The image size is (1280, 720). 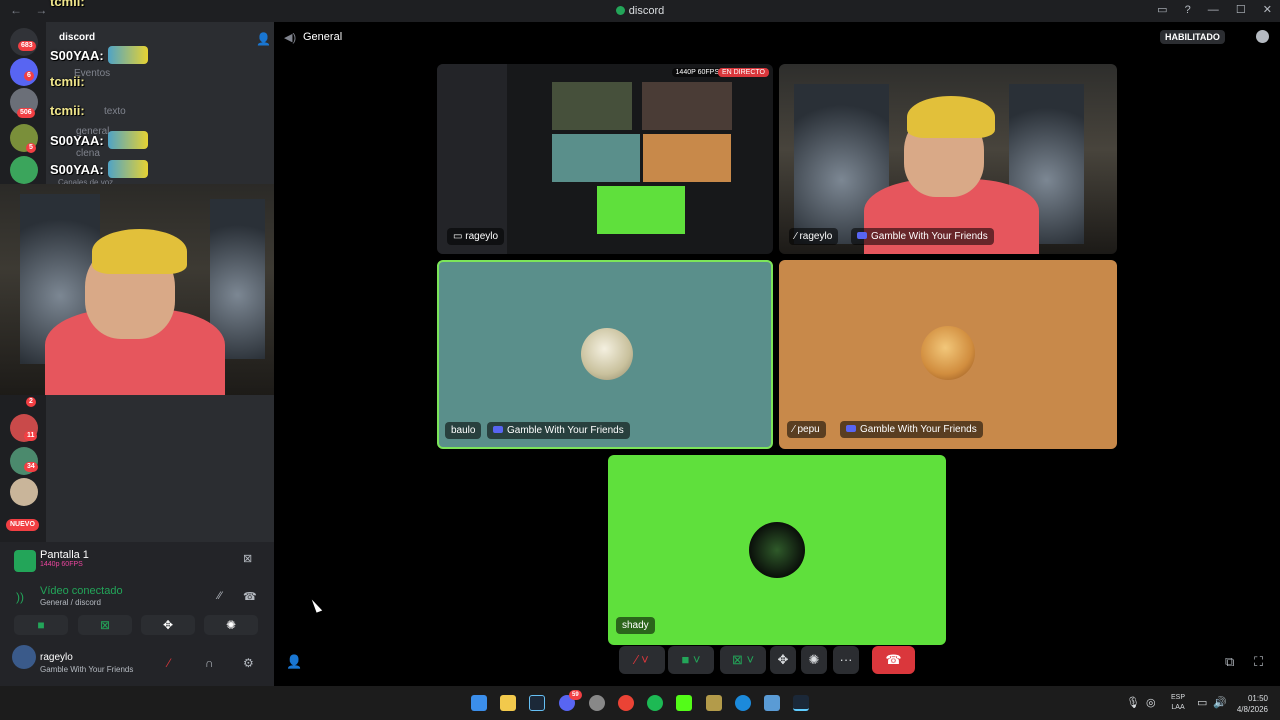 I want to click on start-icon, so click(x=479, y=703).